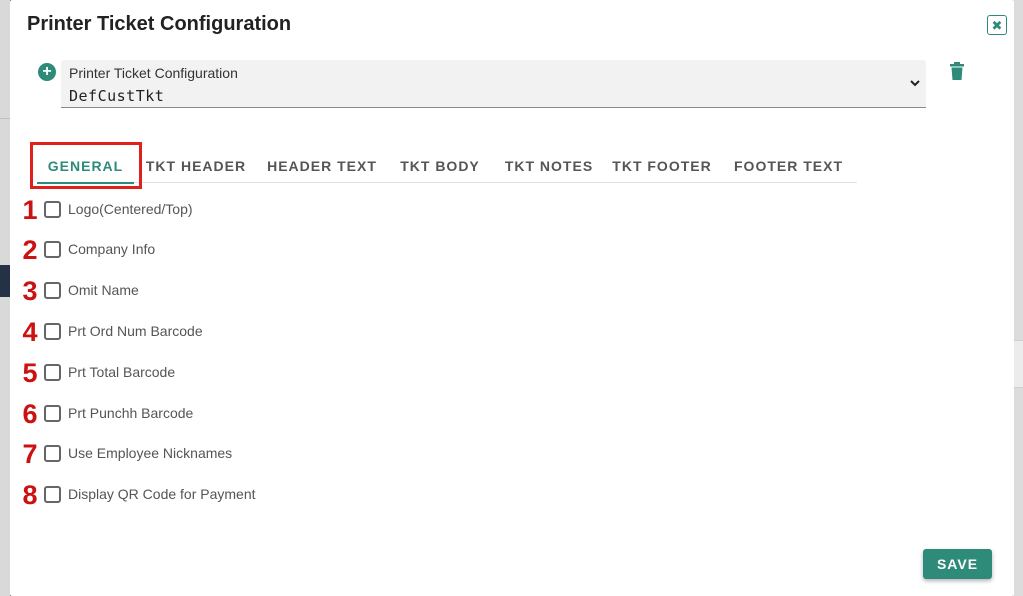 Image resolution: width=1023 pixels, height=596 pixels. What do you see at coordinates (117, 96) in the screenshot?
I see `select-value: DefCustTkt` at bounding box center [117, 96].